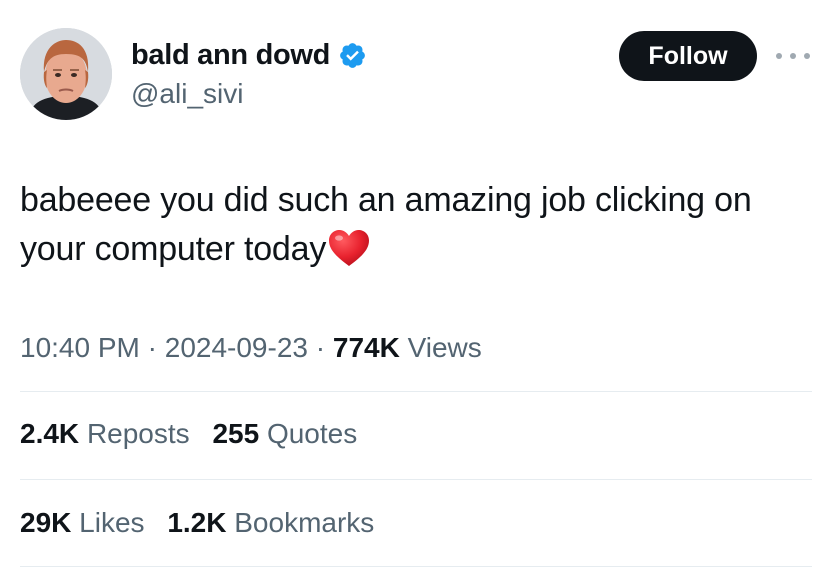  What do you see at coordinates (46, 522) in the screenshot?
I see `likes-count: 29K` at bounding box center [46, 522].